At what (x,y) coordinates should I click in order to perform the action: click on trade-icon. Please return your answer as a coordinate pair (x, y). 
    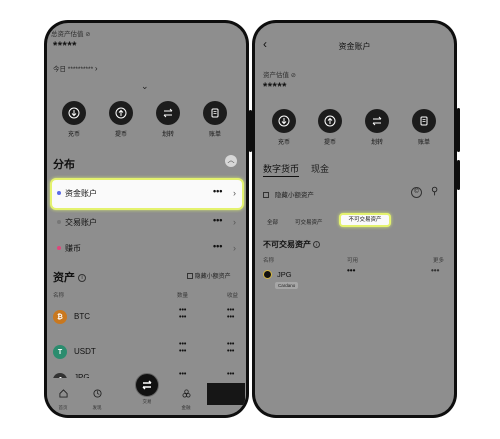
    Looking at the image, I should click on (147, 385).